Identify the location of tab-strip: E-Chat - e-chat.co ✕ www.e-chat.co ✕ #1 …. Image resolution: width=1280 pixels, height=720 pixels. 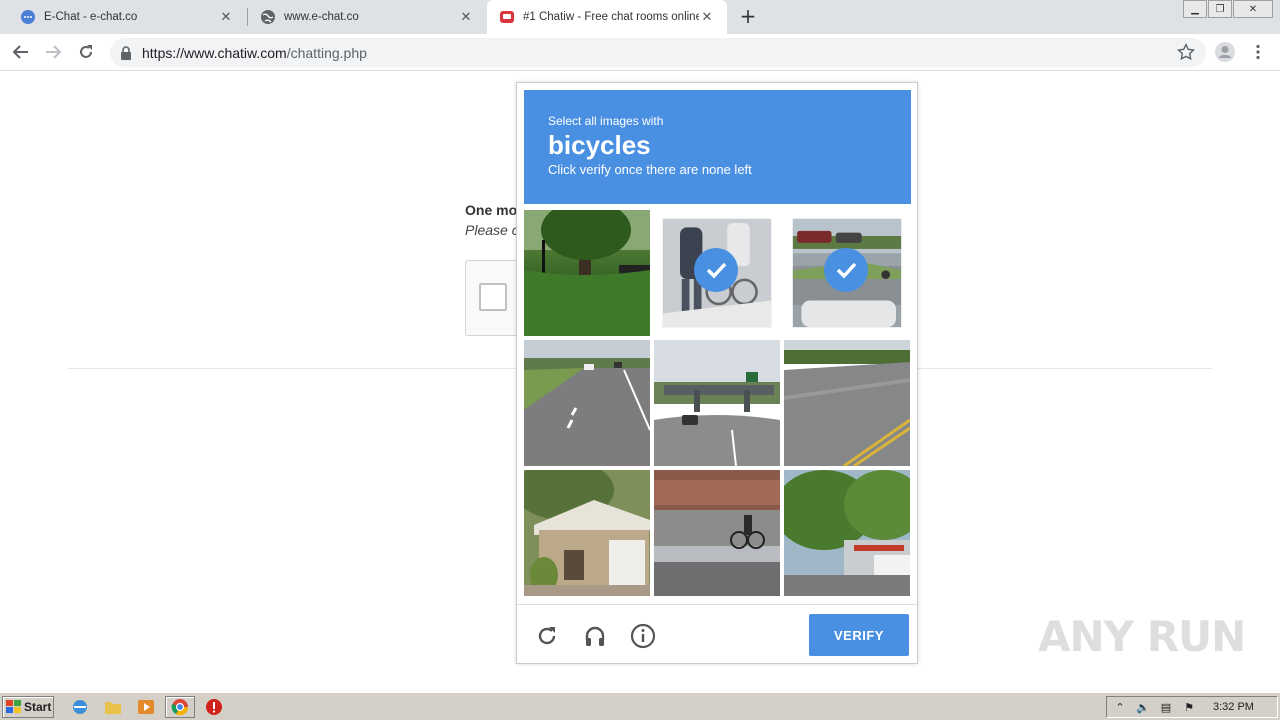
(640, 17).